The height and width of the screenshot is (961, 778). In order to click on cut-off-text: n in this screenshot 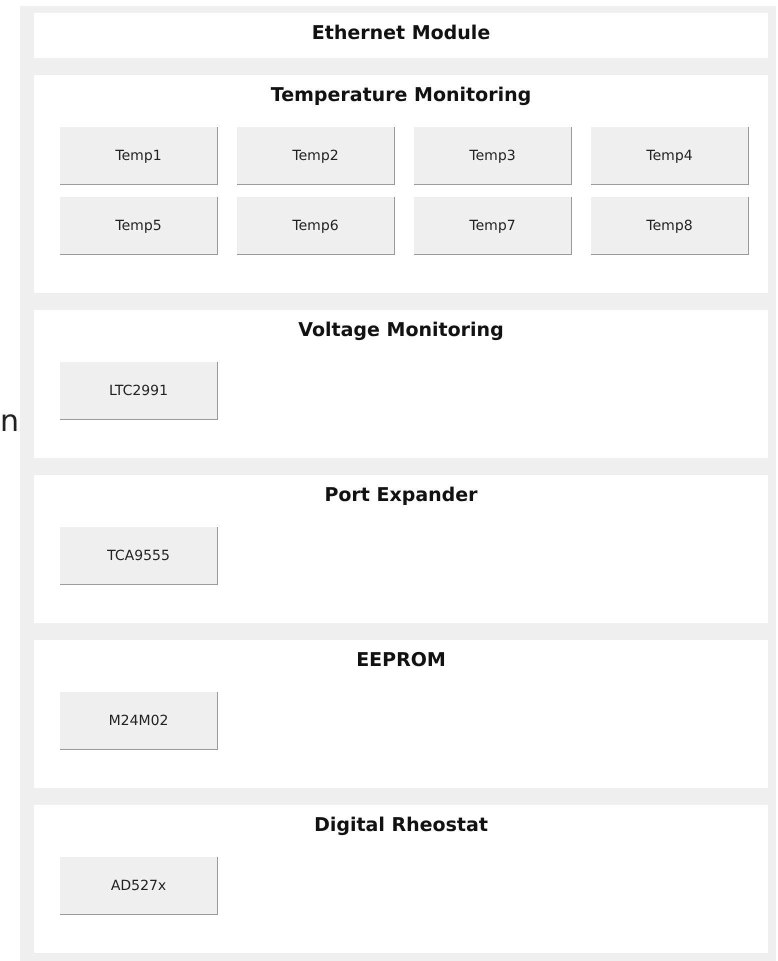, I will do `click(10, 422)`.